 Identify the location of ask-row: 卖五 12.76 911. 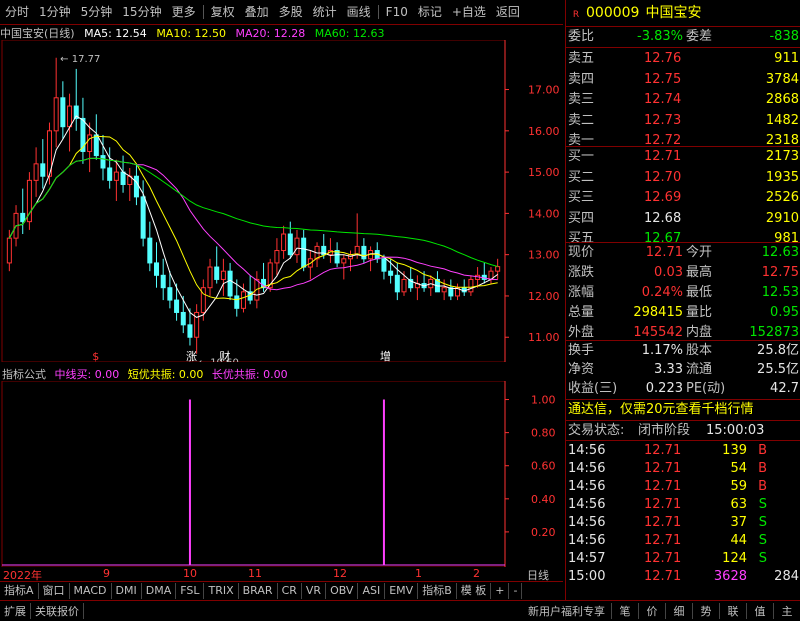
(683, 59).